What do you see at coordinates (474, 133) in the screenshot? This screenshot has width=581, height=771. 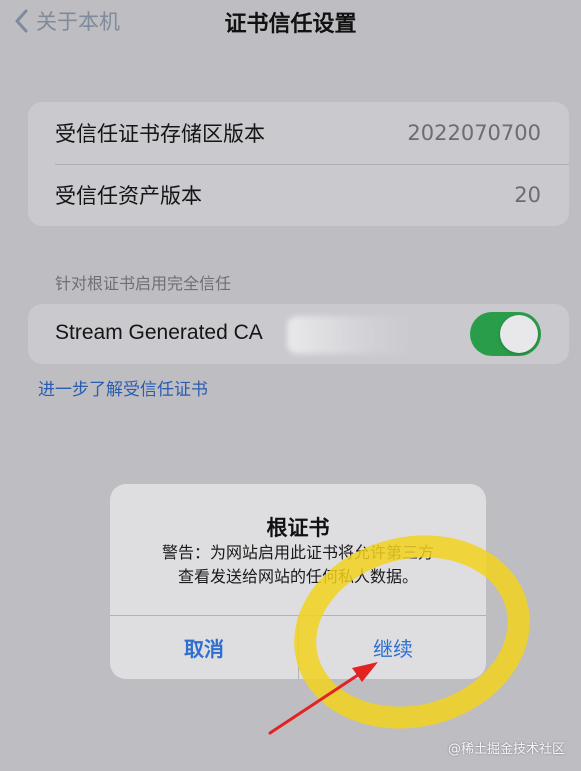 I see `trust-store-version-value: 2022070700` at bounding box center [474, 133].